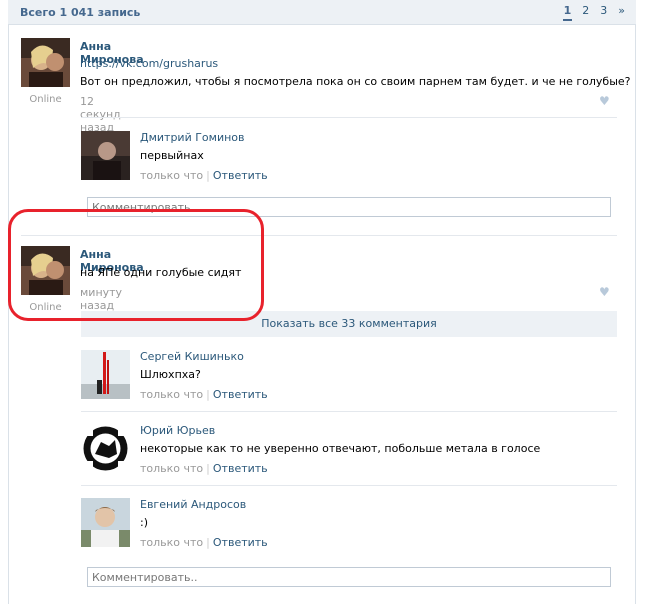 The height and width of the screenshot is (604, 660). I want to click on post-link: https://vk.com/grusharus, so click(149, 63).